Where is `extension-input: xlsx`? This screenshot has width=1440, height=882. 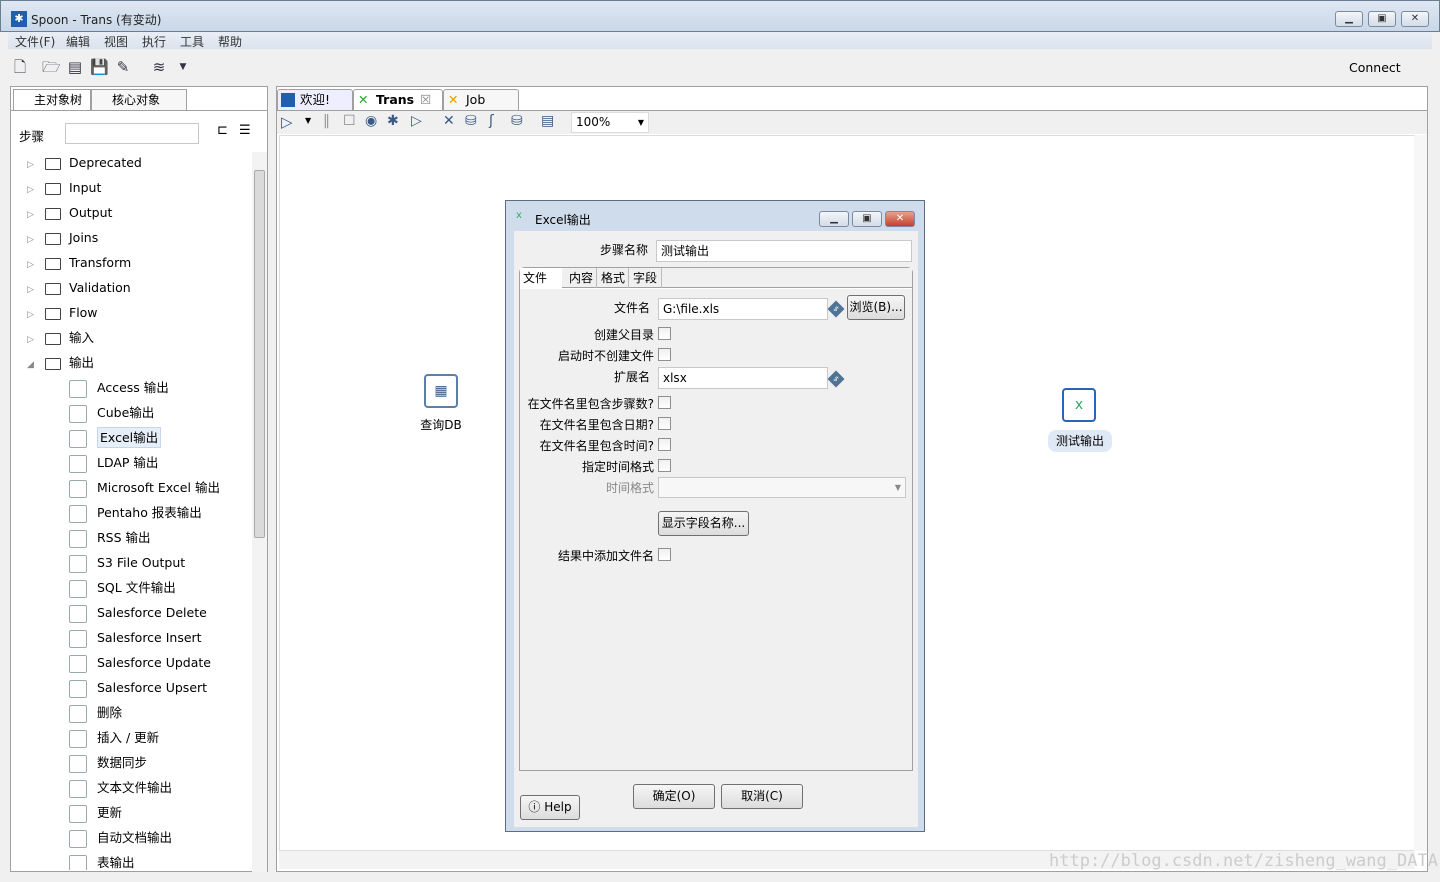 extension-input: xlsx is located at coordinates (743, 378).